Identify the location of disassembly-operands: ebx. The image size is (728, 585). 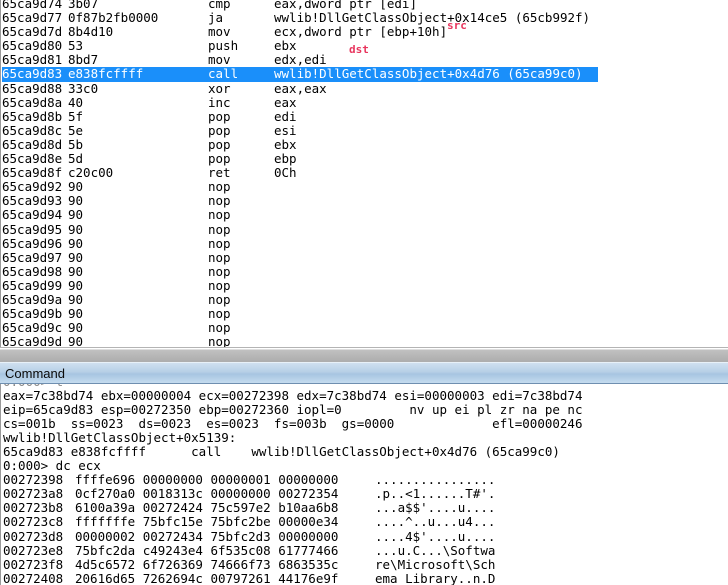
(285, 144).